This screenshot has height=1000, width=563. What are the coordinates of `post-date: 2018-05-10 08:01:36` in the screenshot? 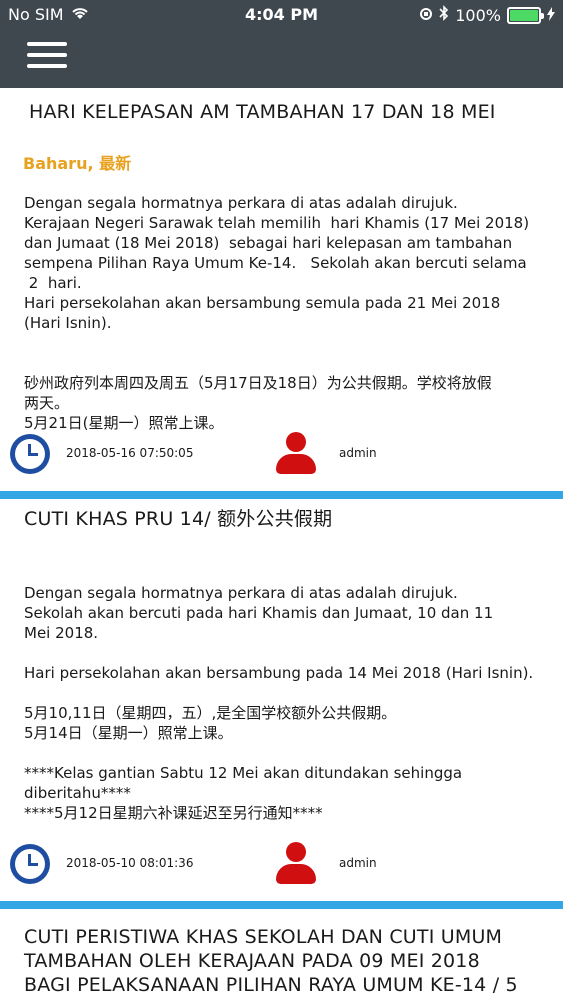 It's located at (130, 863).